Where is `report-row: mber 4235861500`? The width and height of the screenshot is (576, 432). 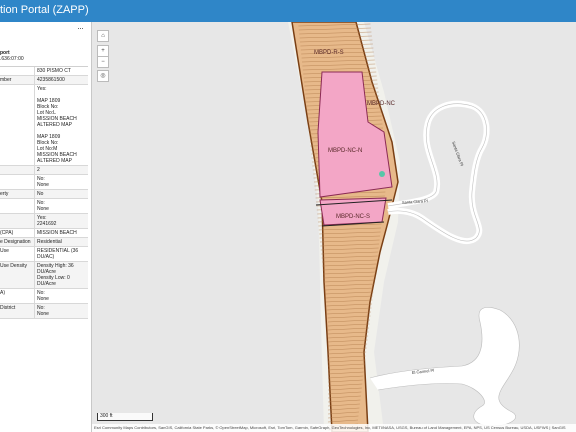
report-row: mber 4235861500 is located at coordinates (44, 80).